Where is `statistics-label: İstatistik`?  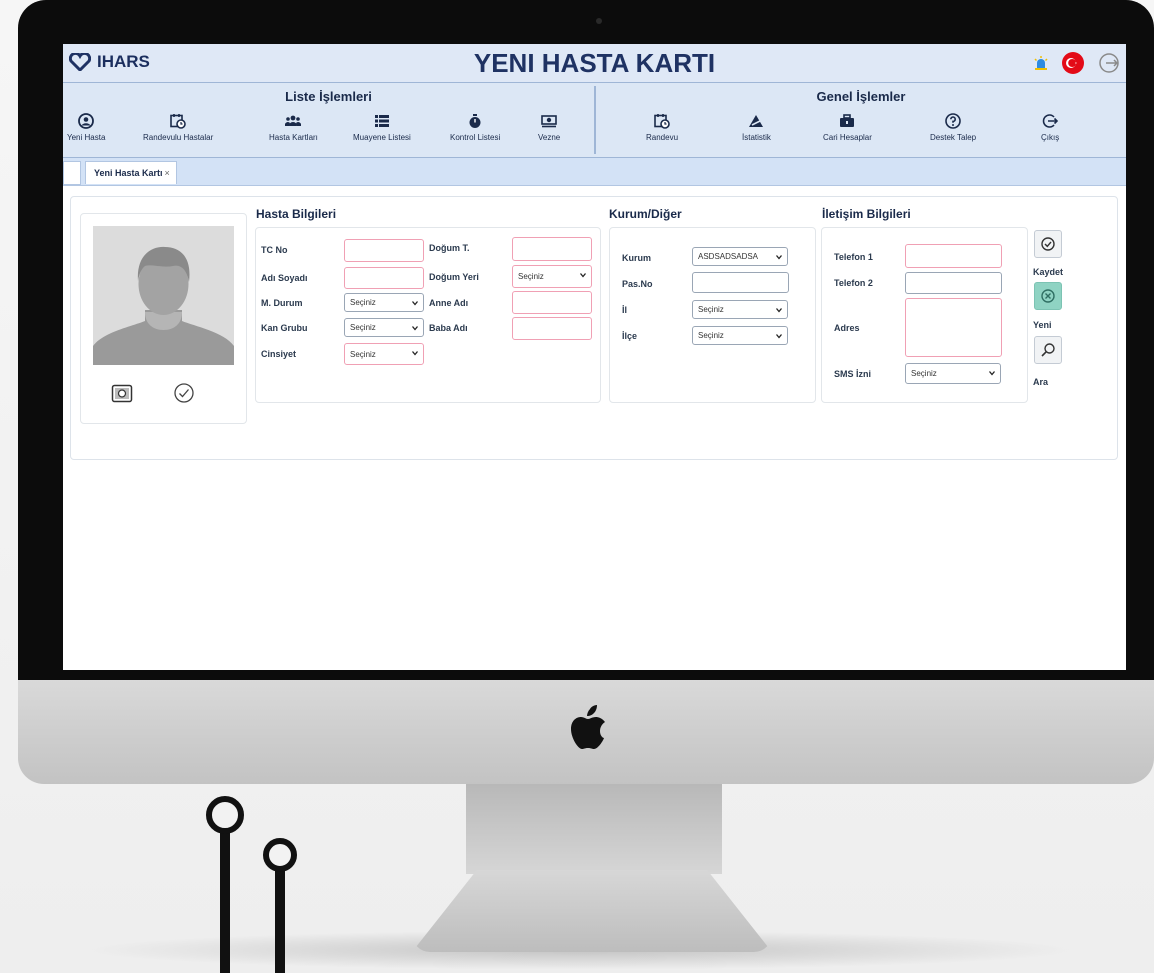 statistics-label: İstatistik is located at coordinates (756, 137).